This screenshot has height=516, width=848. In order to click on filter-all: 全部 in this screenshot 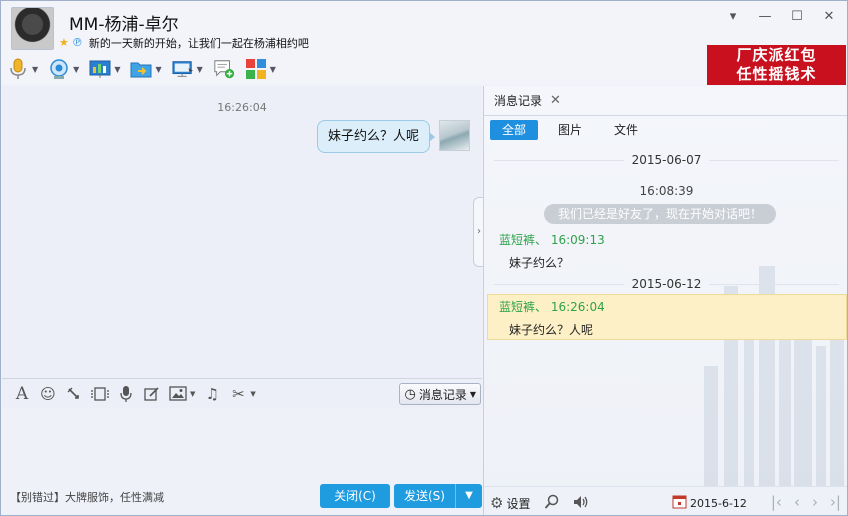, I will do `click(514, 130)`.